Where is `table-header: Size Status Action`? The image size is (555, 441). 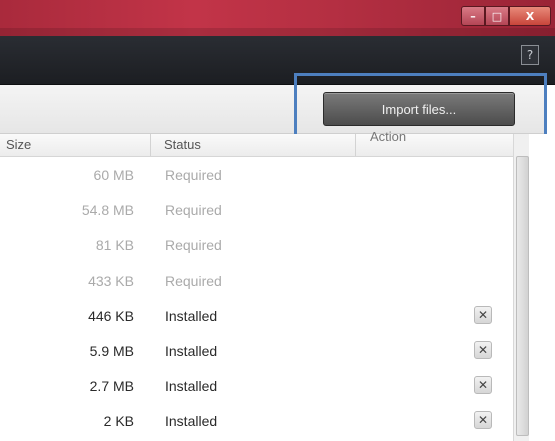
table-header: Size Status Action is located at coordinates (256, 143).